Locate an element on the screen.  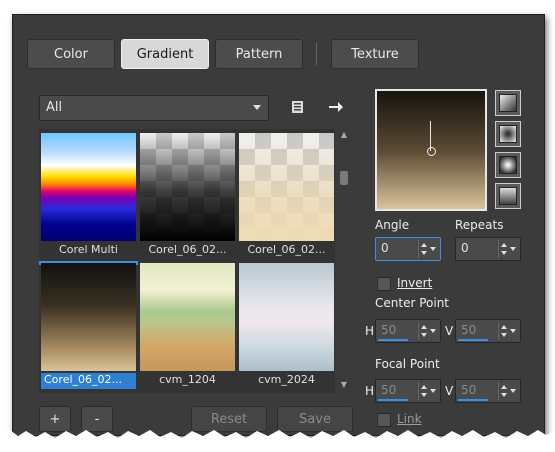
torn-edge is located at coordinates (277, 441).